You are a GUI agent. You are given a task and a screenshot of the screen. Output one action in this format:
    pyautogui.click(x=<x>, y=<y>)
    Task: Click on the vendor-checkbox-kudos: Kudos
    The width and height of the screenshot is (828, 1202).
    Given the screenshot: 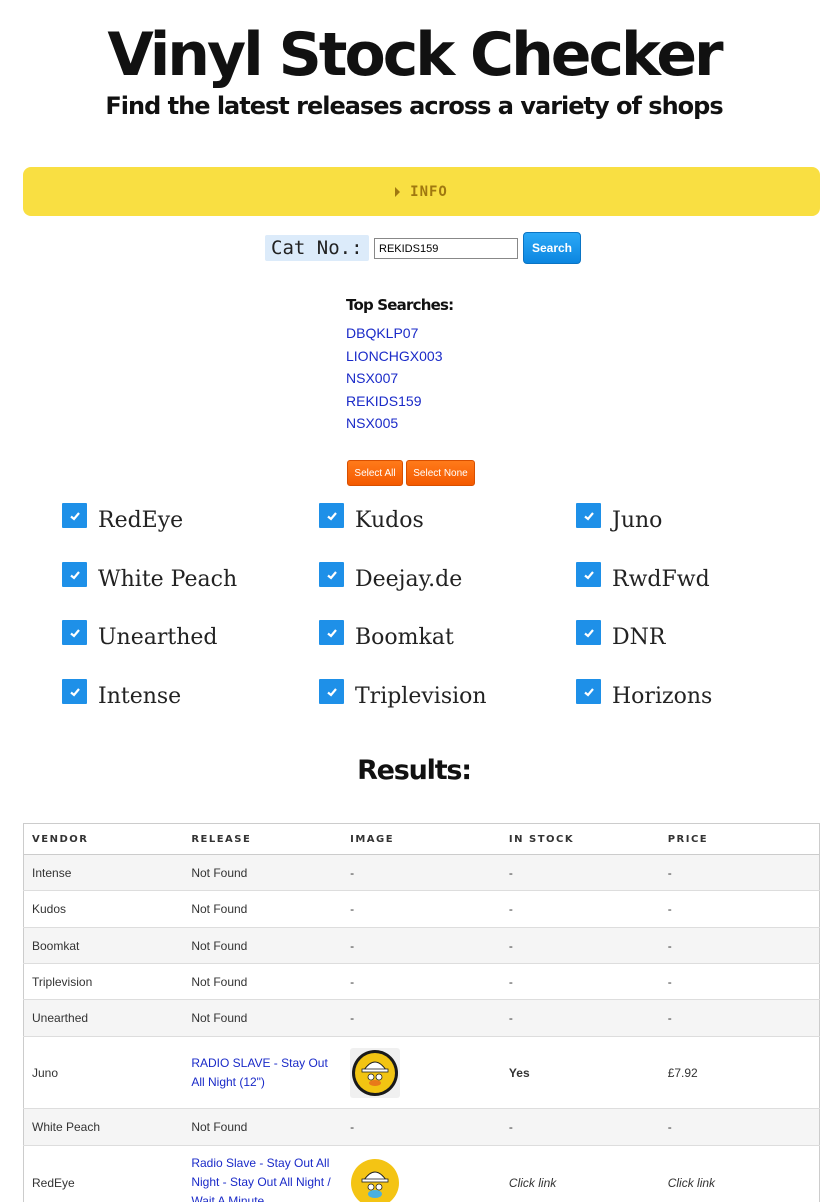 What is the action you would take?
    pyautogui.click(x=371, y=518)
    